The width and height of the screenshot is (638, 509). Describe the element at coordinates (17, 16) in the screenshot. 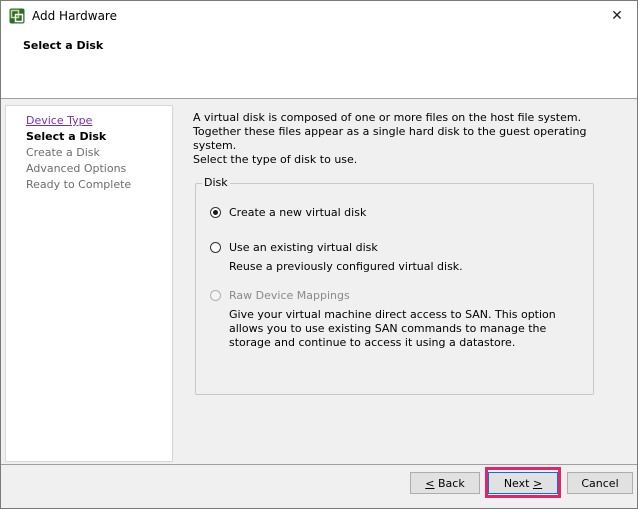

I see `vsphere-icon` at that location.